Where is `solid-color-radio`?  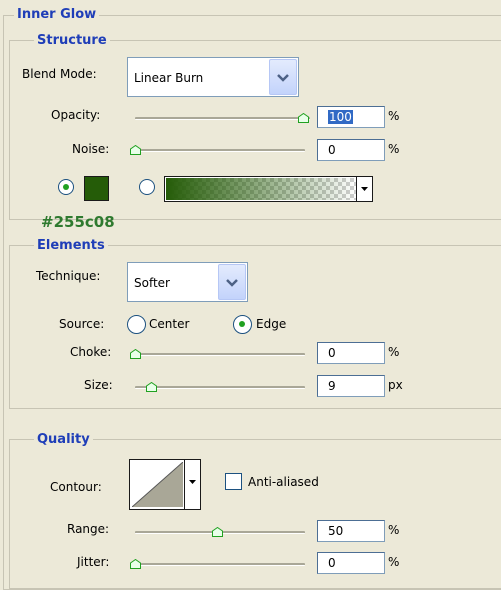 solid-color-radio is located at coordinates (66, 187).